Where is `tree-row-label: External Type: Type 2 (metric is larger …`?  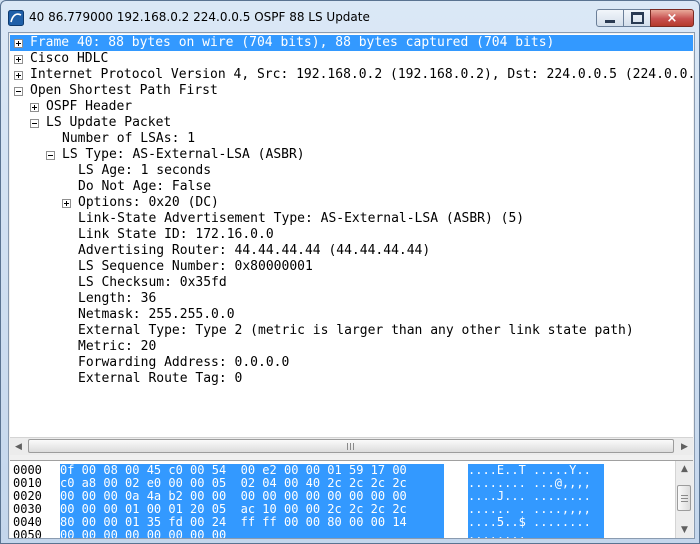
tree-row-label: External Type: Type 2 (metric is larger … is located at coordinates (356, 330).